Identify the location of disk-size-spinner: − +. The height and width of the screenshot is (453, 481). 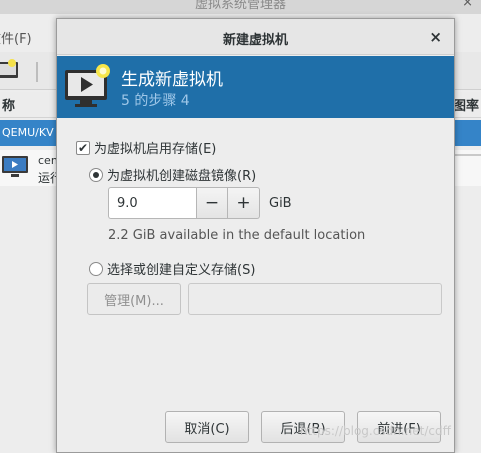
(184, 203).